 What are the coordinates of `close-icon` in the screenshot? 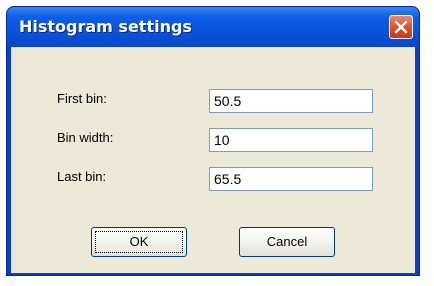 It's located at (401, 27).